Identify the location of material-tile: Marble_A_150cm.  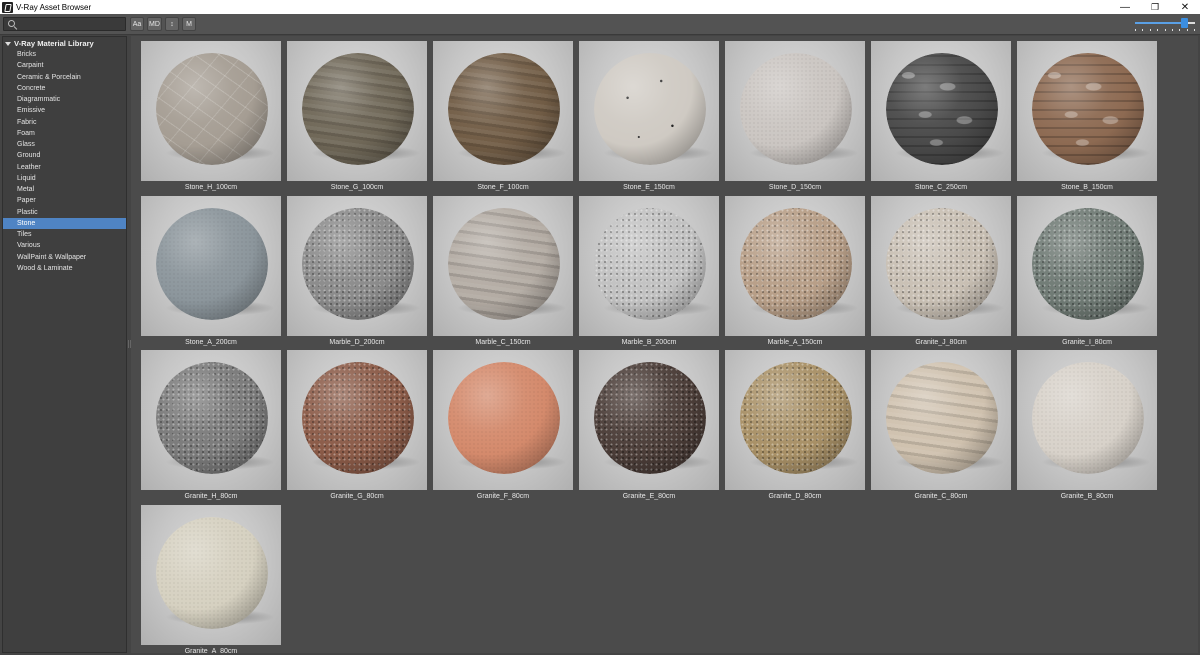
(795, 273).